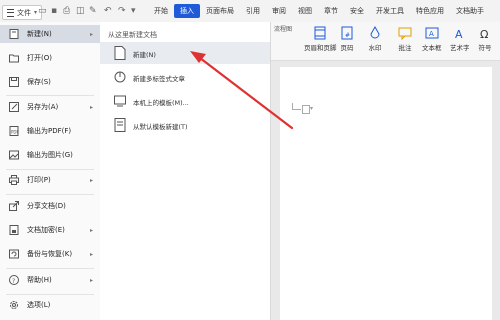  Describe the element at coordinates (22, 12) in the screenshot. I see `file-menu-button: 文件 ▾` at that location.